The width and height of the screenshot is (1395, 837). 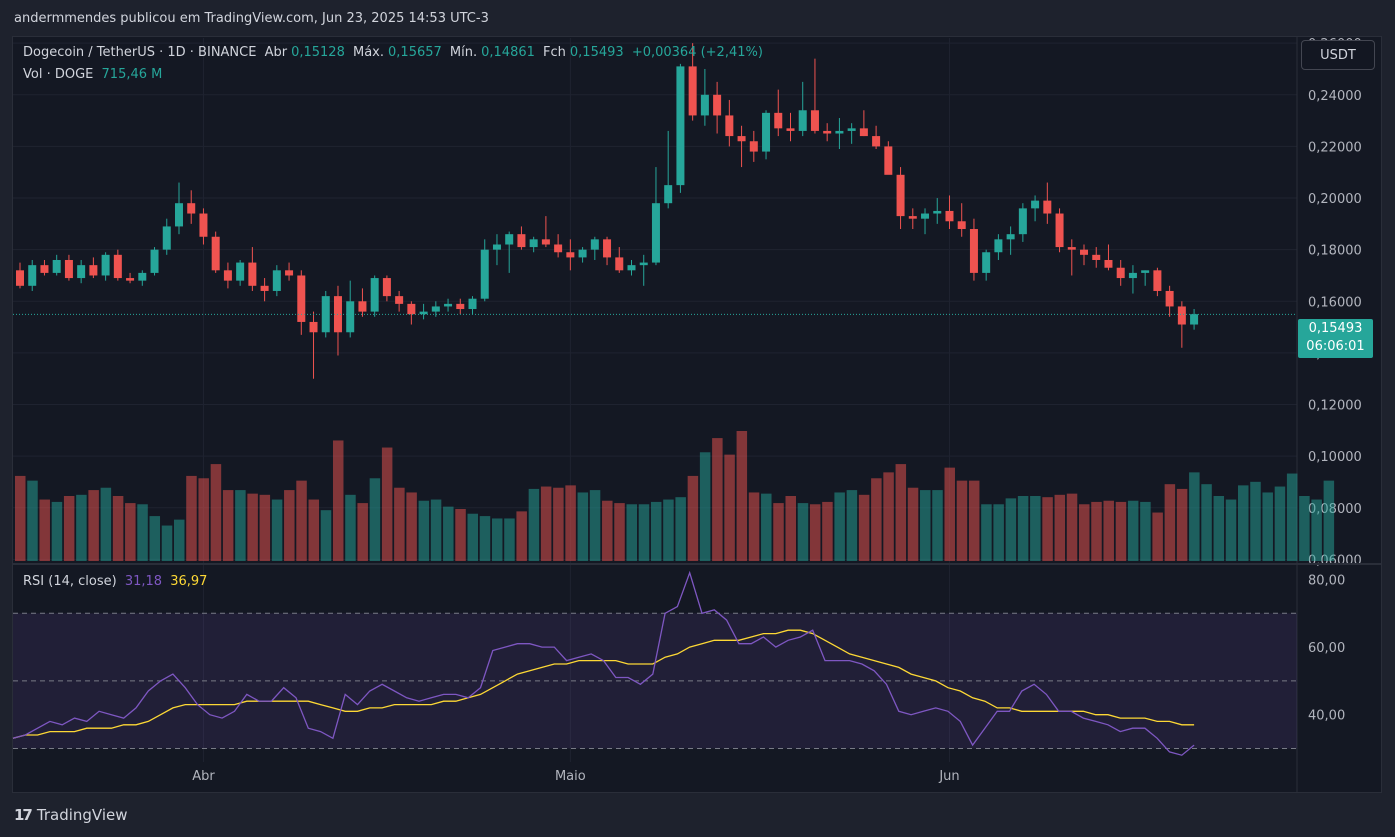 What do you see at coordinates (23, 815) in the screenshot?
I see `tradingview-logo-icon: 17` at bounding box center [23, 815].